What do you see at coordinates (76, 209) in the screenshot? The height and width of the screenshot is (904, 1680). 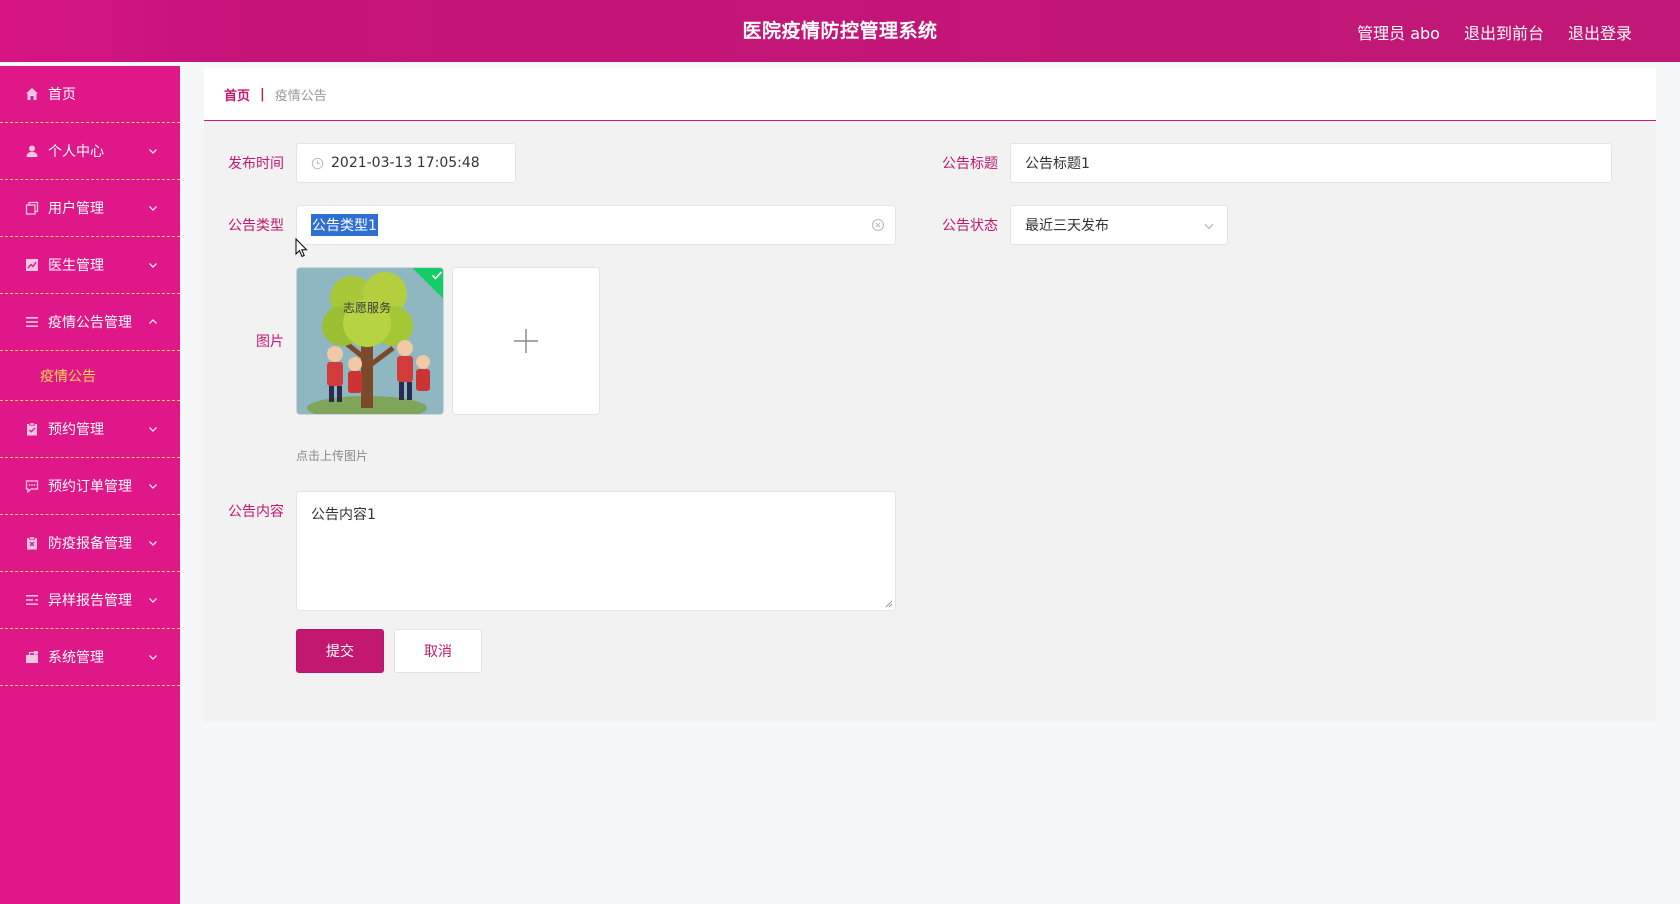 I see `sidebar-item-label: 用户管理` at bounding box center [76, 209].